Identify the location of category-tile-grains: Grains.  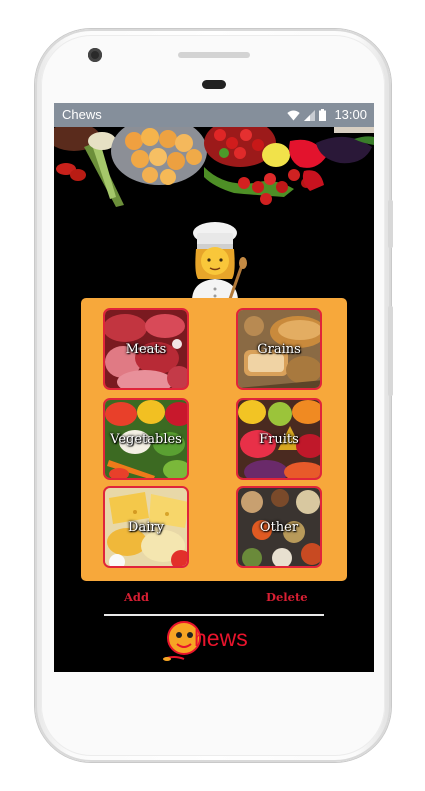
(279, 349).